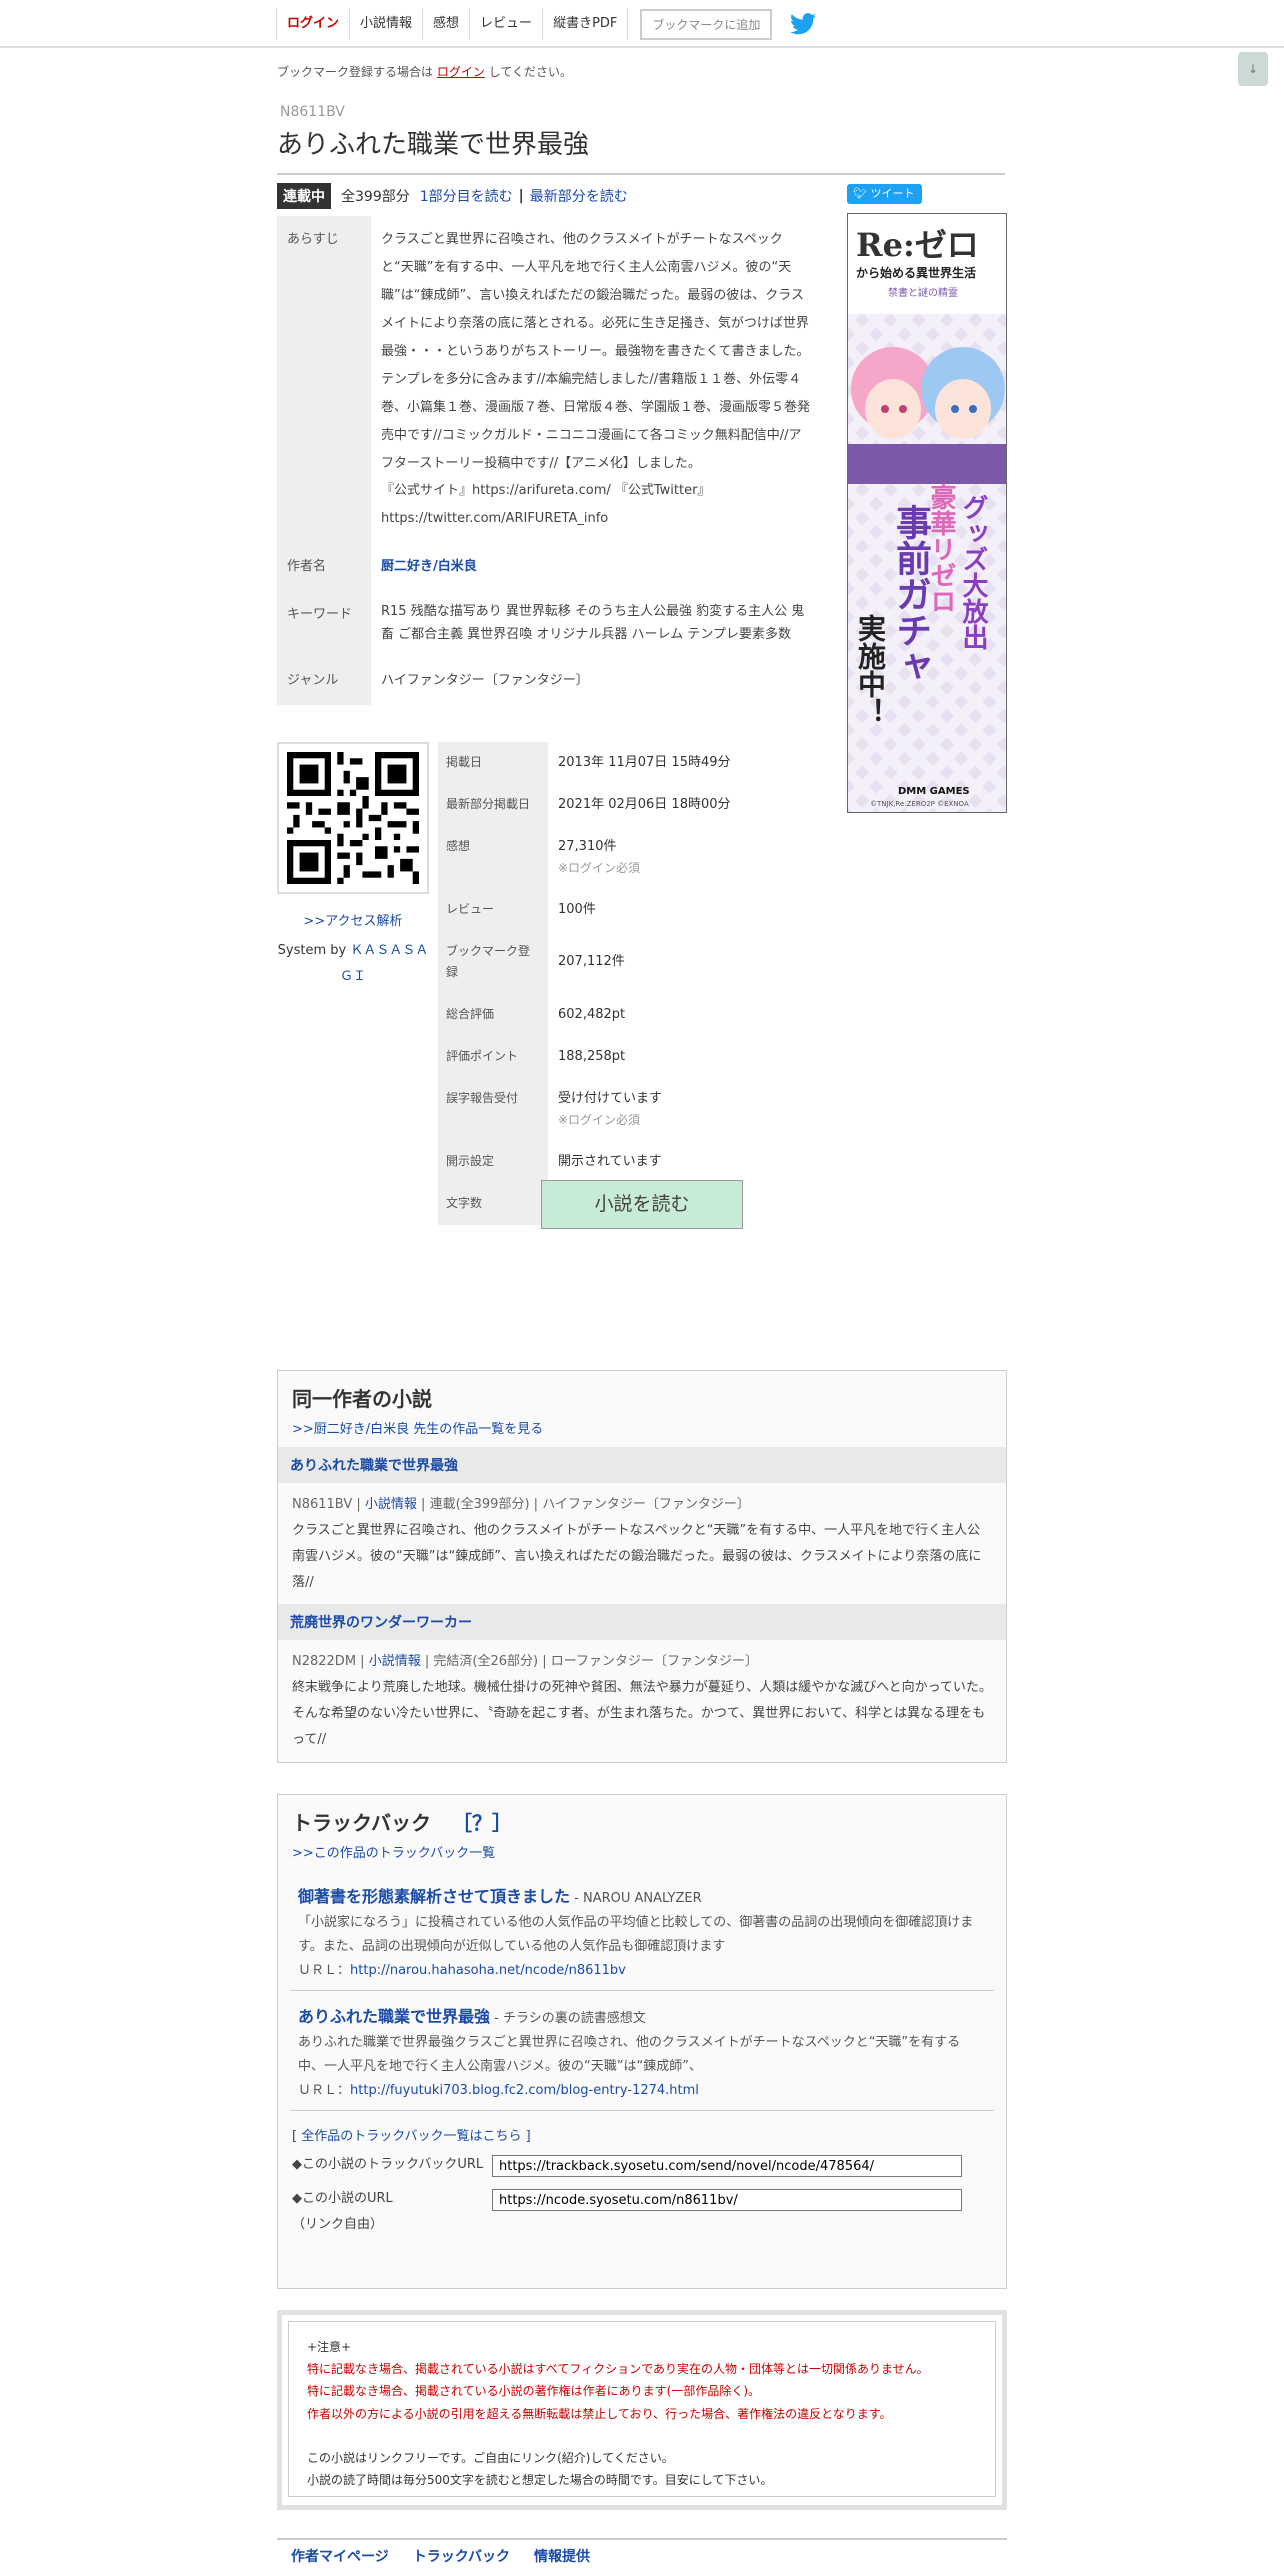 The width and height of the screenshot is (1284, 2568). What do you see at coordinates (579, 196) in the screenshot?
I see `read-latest-part-link: 最新部分を読む` at bounding box center [579, 196].